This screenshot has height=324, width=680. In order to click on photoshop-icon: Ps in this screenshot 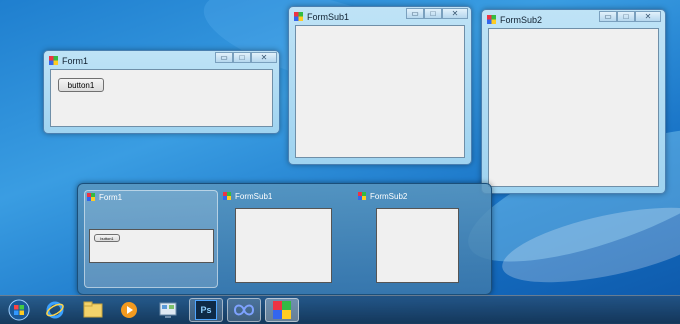, I will do `click(206, 310)`.